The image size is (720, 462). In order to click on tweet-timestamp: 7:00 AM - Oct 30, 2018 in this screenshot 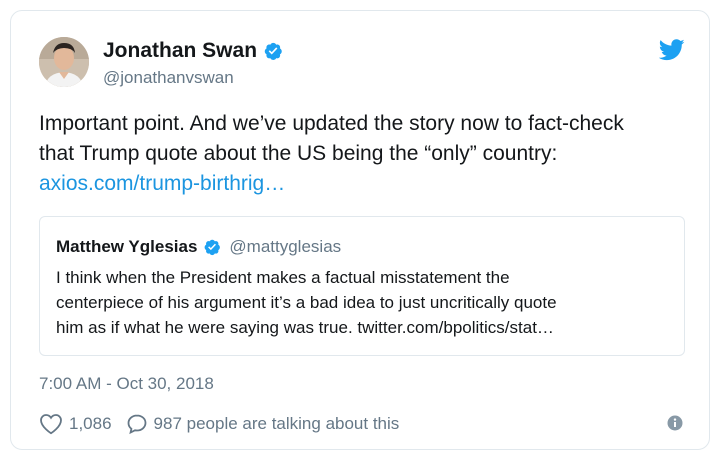, I will do `click(126, 384)`.